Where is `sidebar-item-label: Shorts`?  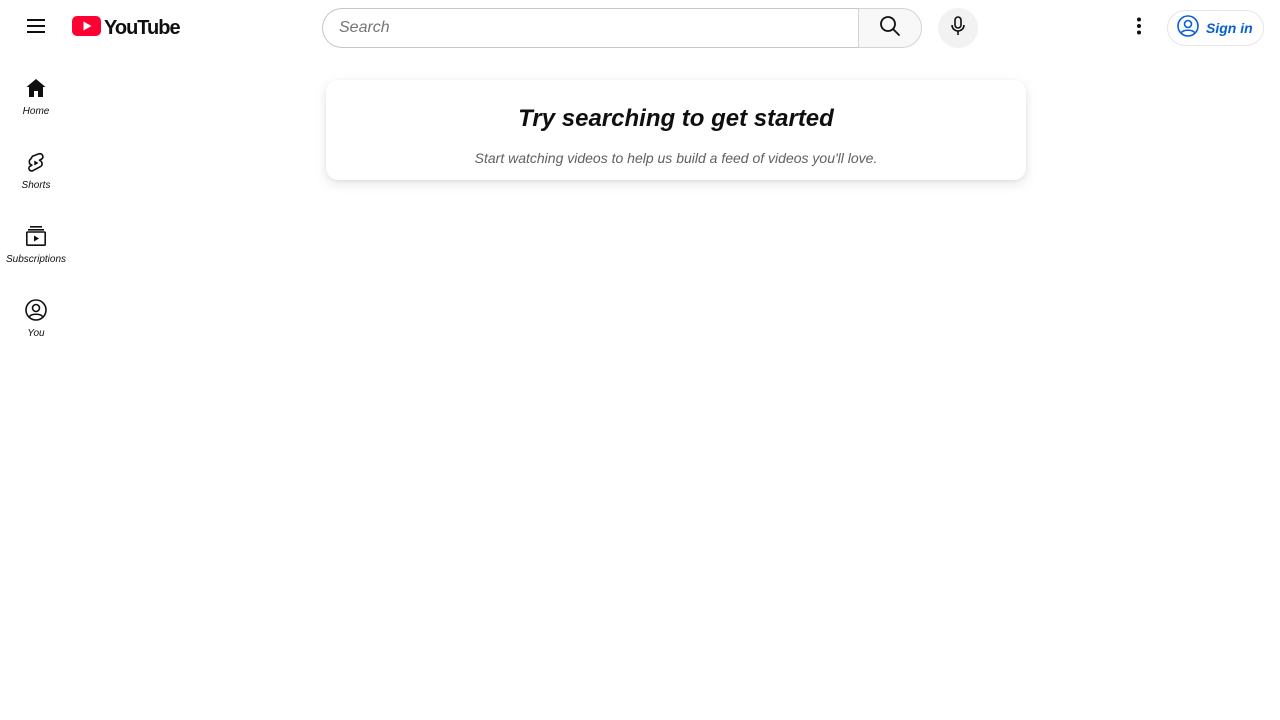 sidebar-item-label: Shorts is located at coordinates (36, 185).